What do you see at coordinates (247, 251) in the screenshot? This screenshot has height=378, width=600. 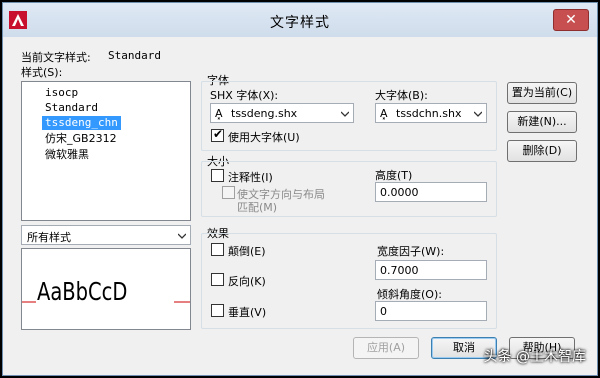 I see `upside-down-label: 颠倒(E)` at bounding box center [247, 251].